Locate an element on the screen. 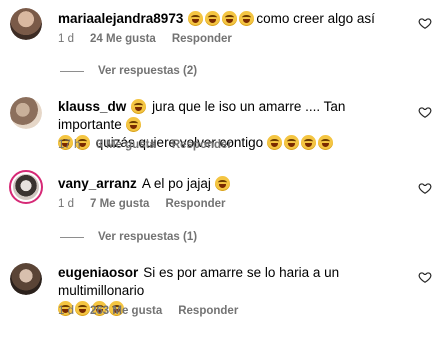 The height and width of the screenshot is (337, 444). comment-meta: 1 d 7 Me gusta Responder is located at coordinates (142, 204).